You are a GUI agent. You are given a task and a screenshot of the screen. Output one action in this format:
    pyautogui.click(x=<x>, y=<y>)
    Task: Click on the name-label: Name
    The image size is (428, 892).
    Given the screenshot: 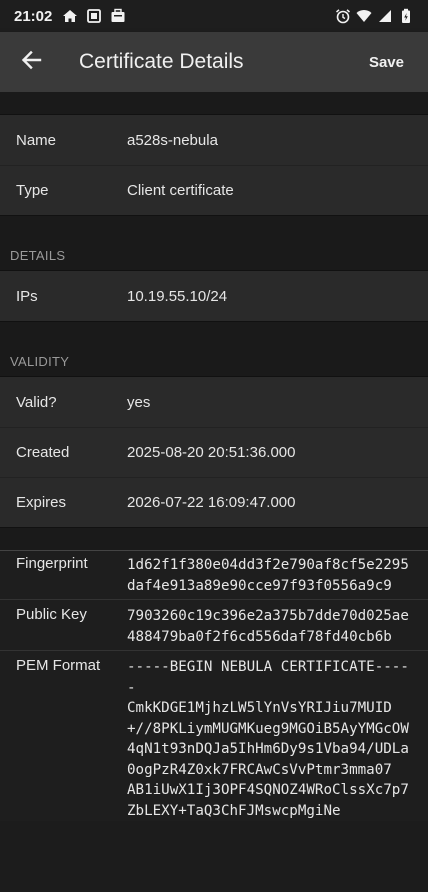 What is the action you would take?
    pyautogui.click(x=36, y=140)
    